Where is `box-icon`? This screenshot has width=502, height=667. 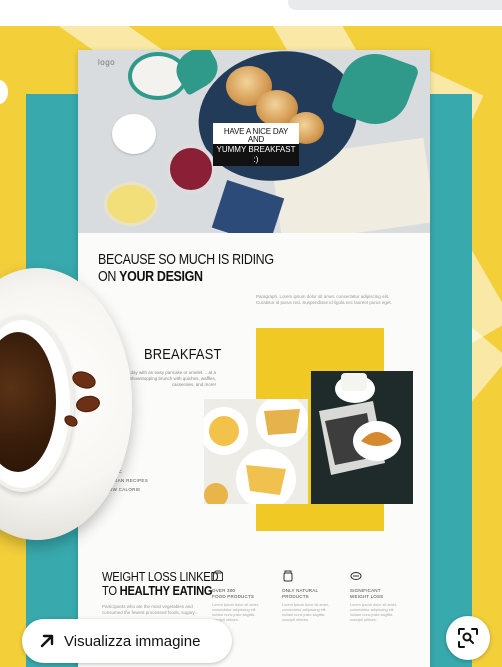 box-icon is located at coordinates (238, 577).